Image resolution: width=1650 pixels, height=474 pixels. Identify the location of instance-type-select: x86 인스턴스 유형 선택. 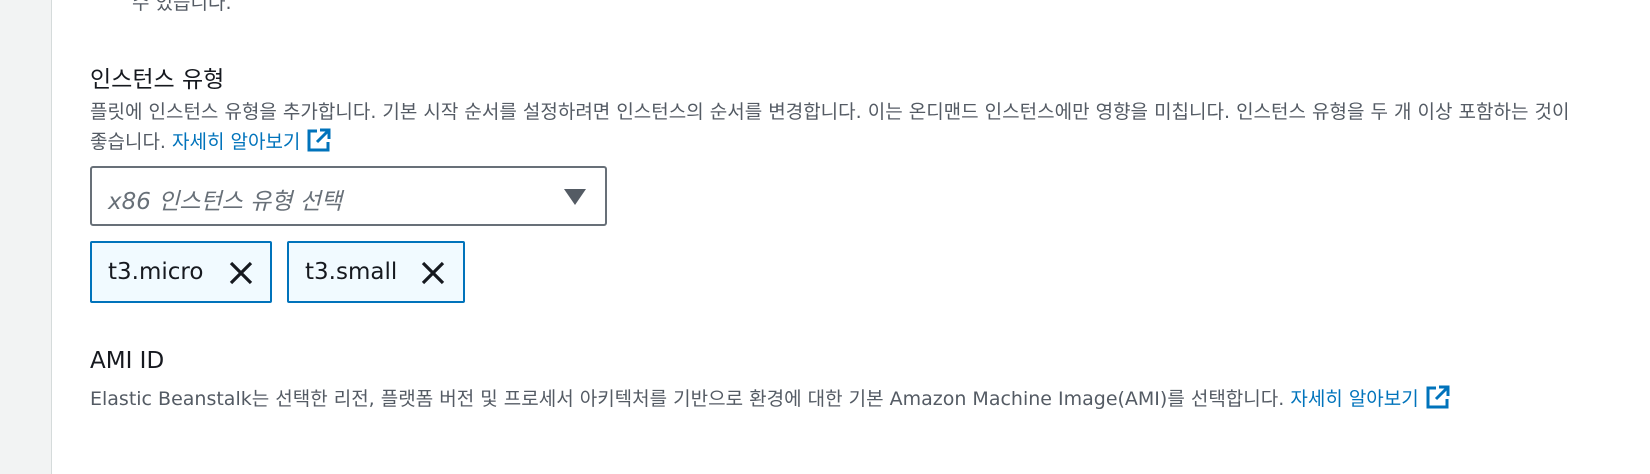
(348, 196).